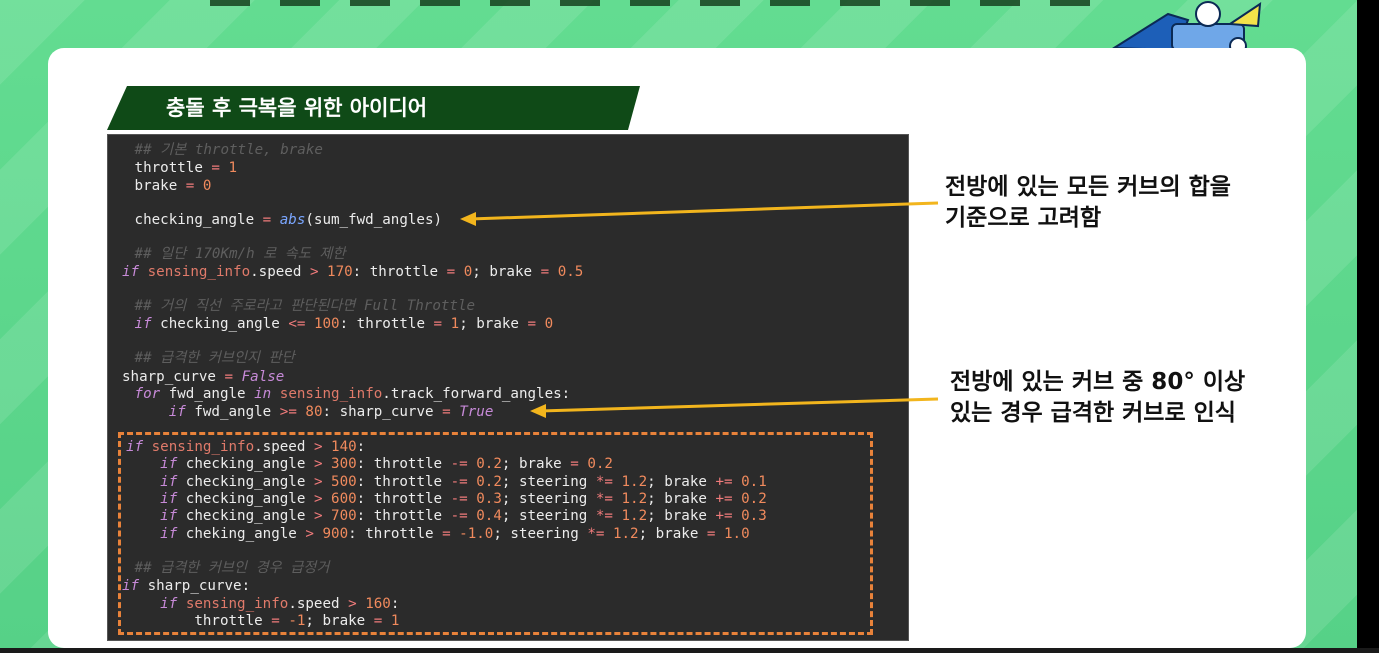  I want to click on annotation-line: 전방에 있는 커브 중 80° 이상, so click(1098, 382).